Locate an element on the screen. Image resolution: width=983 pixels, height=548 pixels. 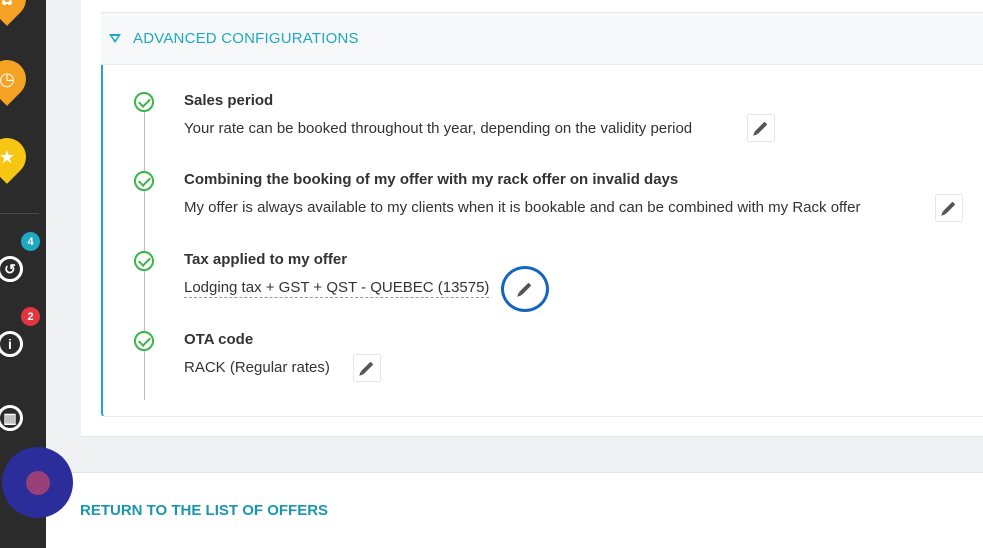
info-badge: 2 is located at coordinates (30, 316).